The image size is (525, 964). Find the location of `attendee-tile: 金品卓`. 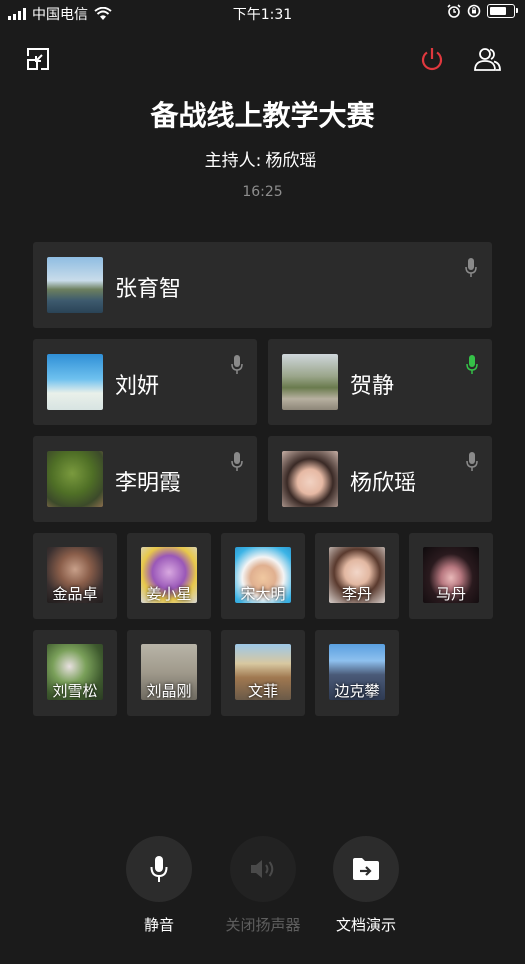

attendee-tile: 金品卓 is located at coordinates (75, 576).